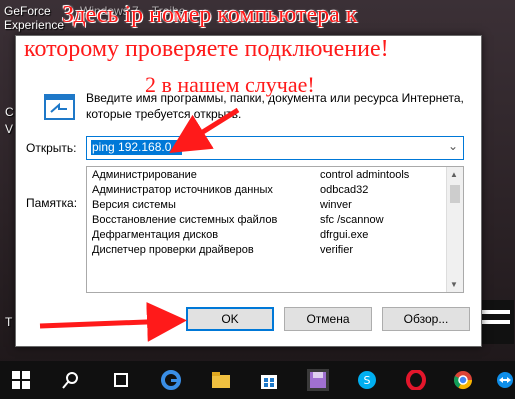 Image resolution: width=515 pixels, height=399 pixels. Describe the element at coordinates (269, 380) in the screenshot. I see `store-icon` at that location.